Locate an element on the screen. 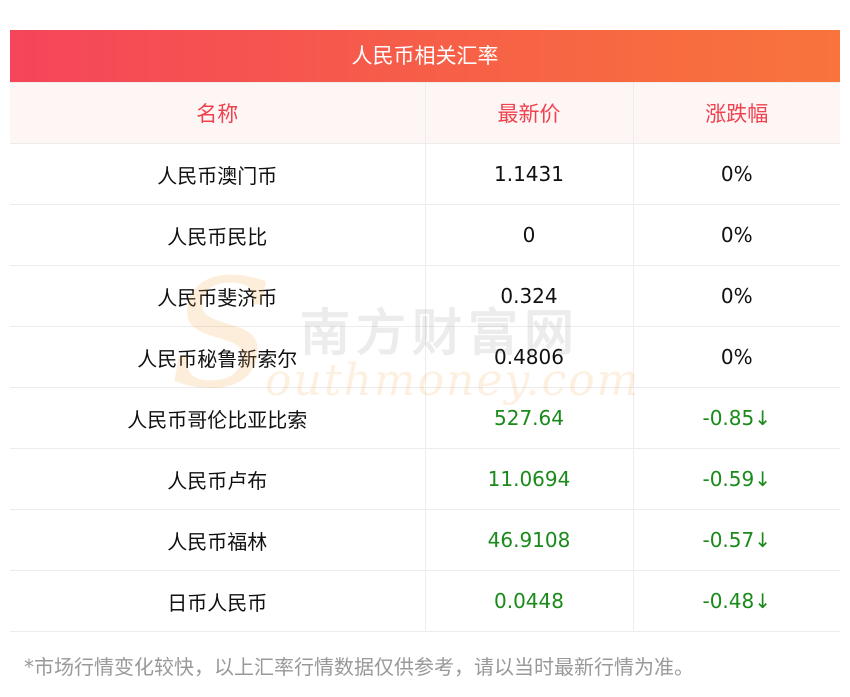 The image size is (850, 697). latest-price: 0.0448 is located at coordinates (529, 601).